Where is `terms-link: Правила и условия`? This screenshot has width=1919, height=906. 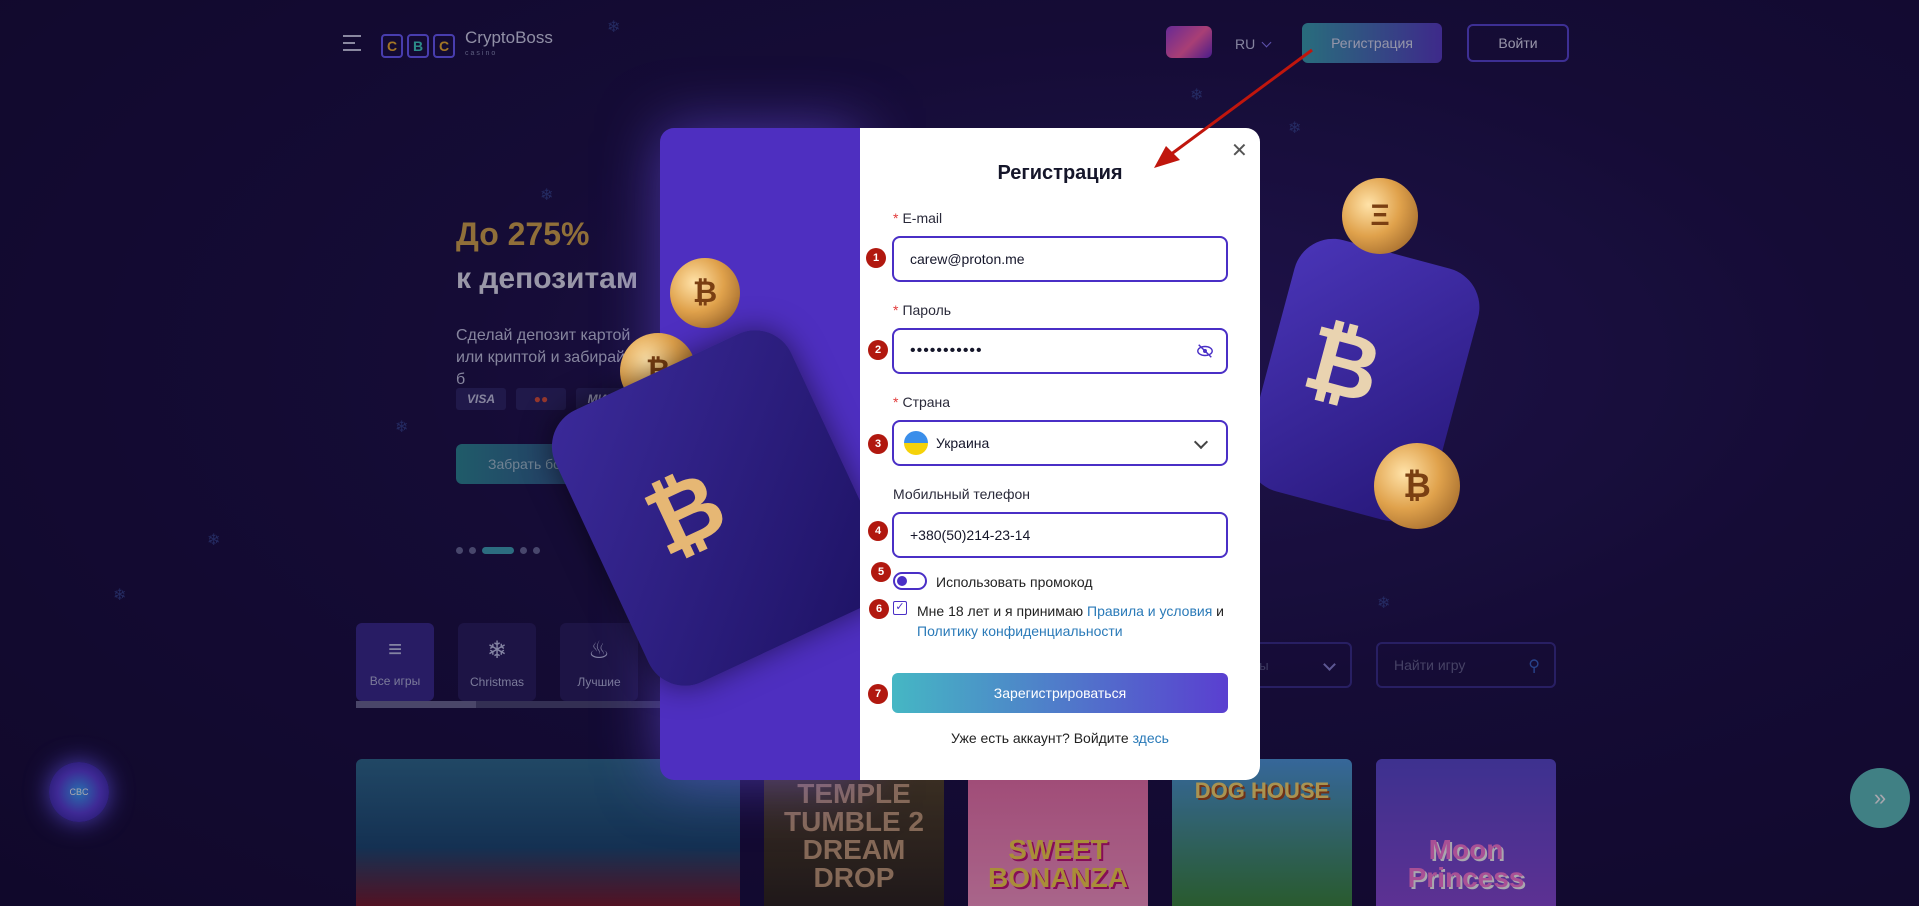 terms-link: Правила и условия is located at coordinates (1149, 611).